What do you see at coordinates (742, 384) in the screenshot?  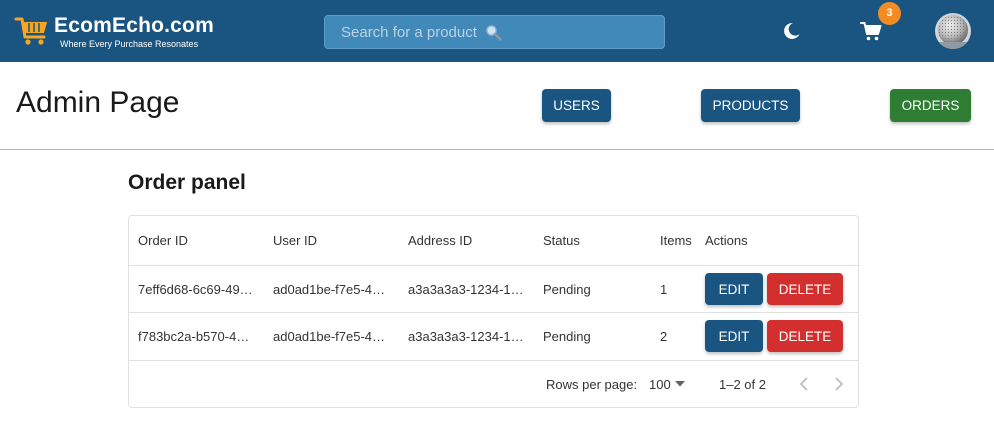 I see `pagination-range: 1–2 of 2` at bounding box center [742, 384].